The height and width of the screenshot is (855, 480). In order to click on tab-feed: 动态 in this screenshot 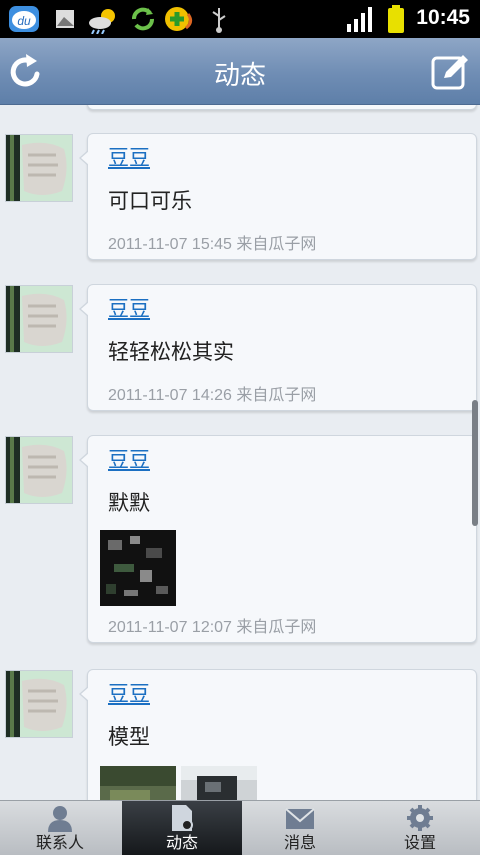, I will do `click(182, 828)`.